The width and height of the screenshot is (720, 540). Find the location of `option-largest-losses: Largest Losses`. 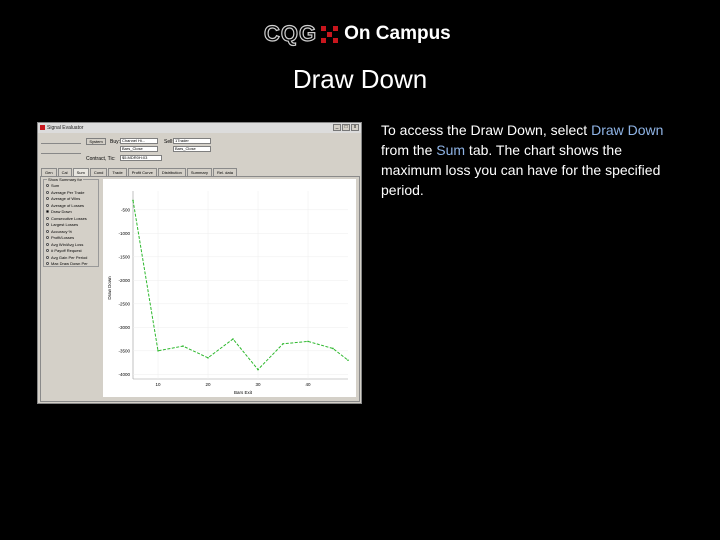

option-largest-losses: Largest Losses is located at coordinates (62, 224).